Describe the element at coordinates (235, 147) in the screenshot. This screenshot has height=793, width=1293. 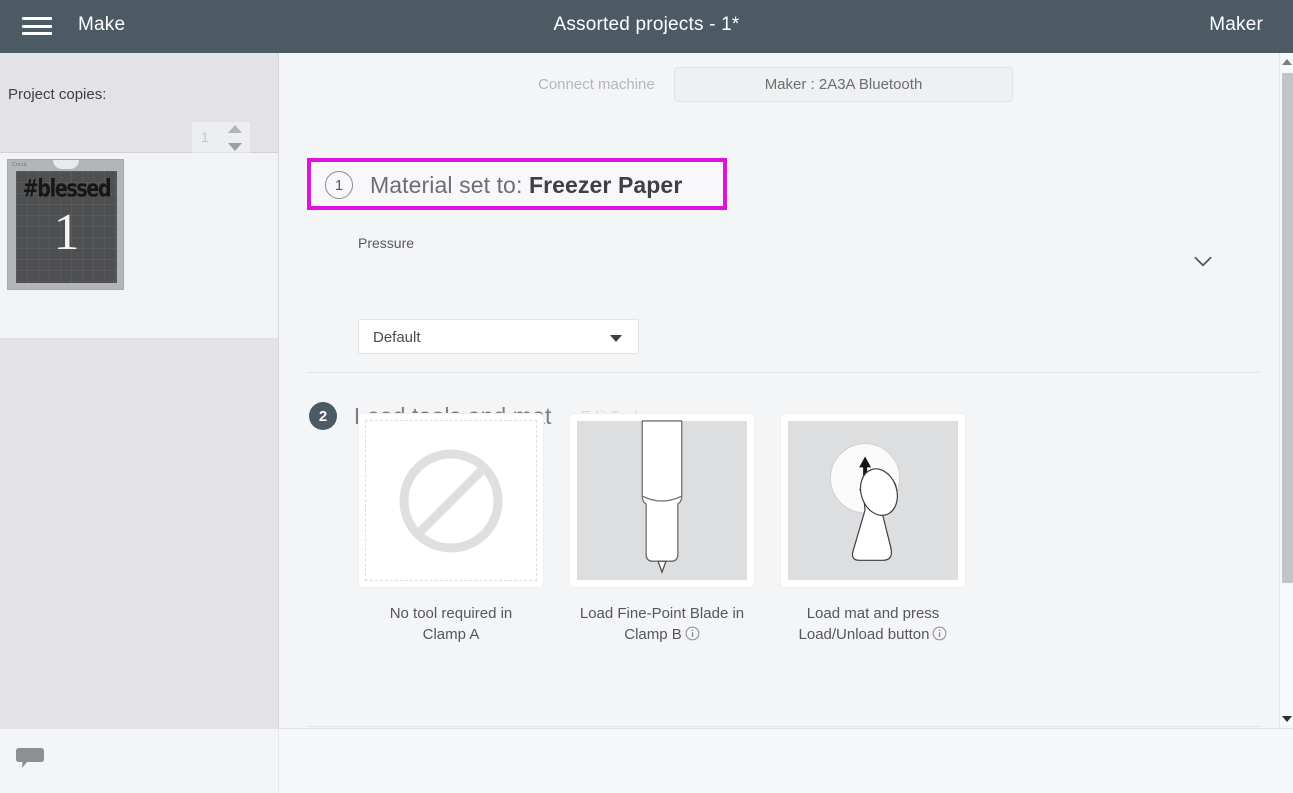
I see `stepper-down-icon` at that location.